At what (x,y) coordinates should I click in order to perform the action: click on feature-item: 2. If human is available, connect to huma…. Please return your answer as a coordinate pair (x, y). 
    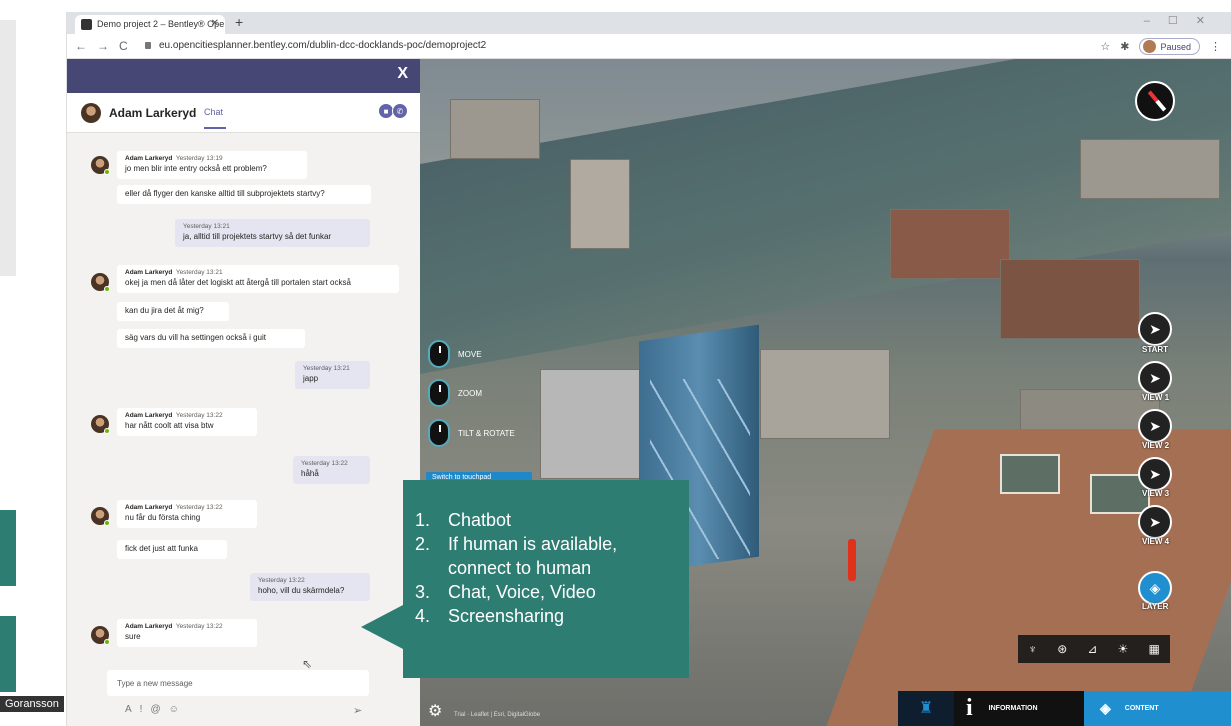
    Looking at the image, I should click on (516, 556).